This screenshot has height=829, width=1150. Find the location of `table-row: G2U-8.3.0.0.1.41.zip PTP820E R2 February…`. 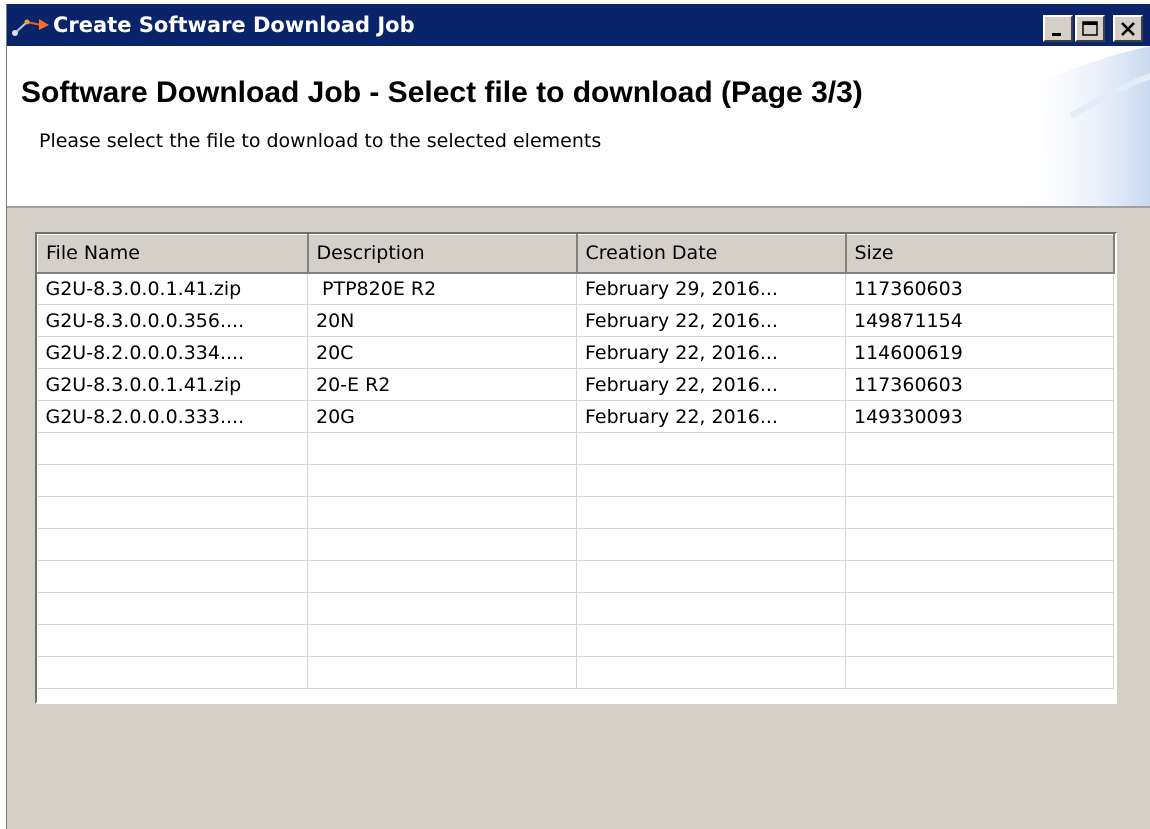

table-row: G2U-8.3.0.0.1.41.zip PTP820E R2 February… is located at coordinates (575, 288).